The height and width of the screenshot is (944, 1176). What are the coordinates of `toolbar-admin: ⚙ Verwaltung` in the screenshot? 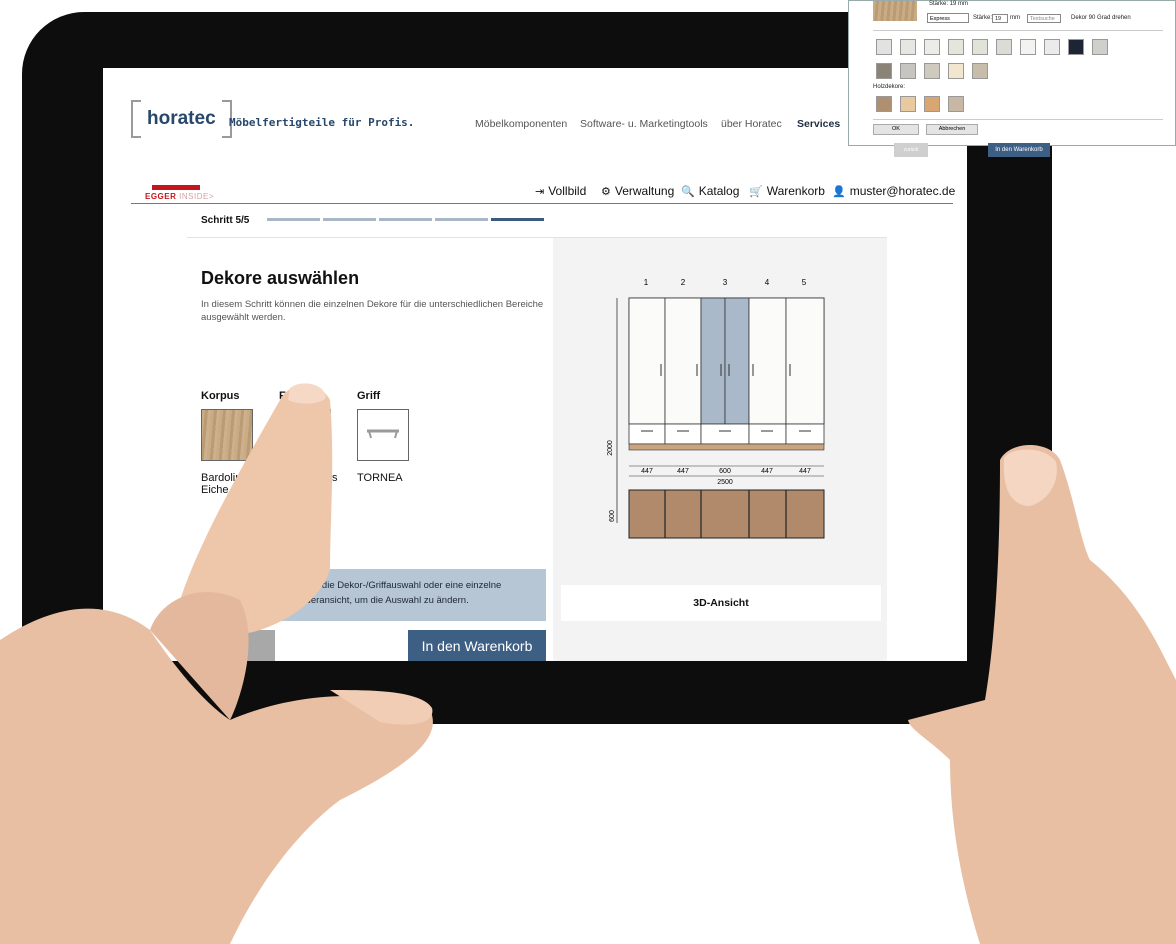 It's located at (637, 191).